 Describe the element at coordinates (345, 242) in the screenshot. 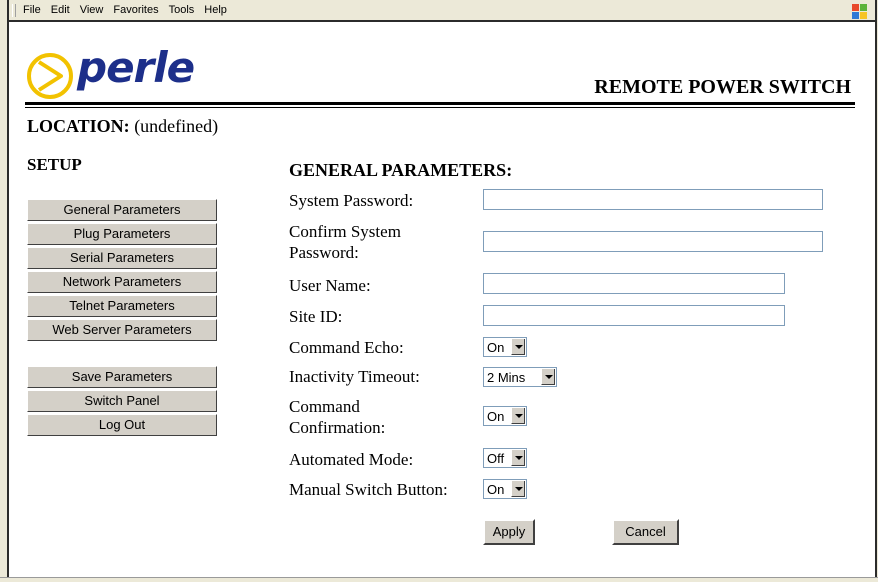

I see `confirm-password-label: Confirm System Password:` at that location.